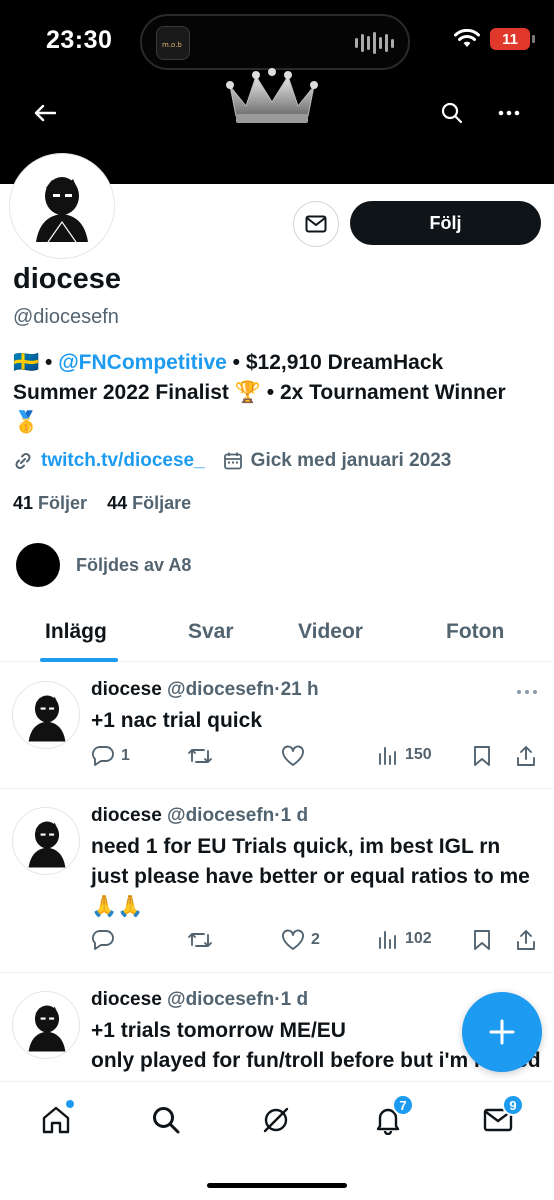 The width and height of the screenshot is (554, 1200). I want to click on followed-by-text: Följdes av A8, so click(134, 564).